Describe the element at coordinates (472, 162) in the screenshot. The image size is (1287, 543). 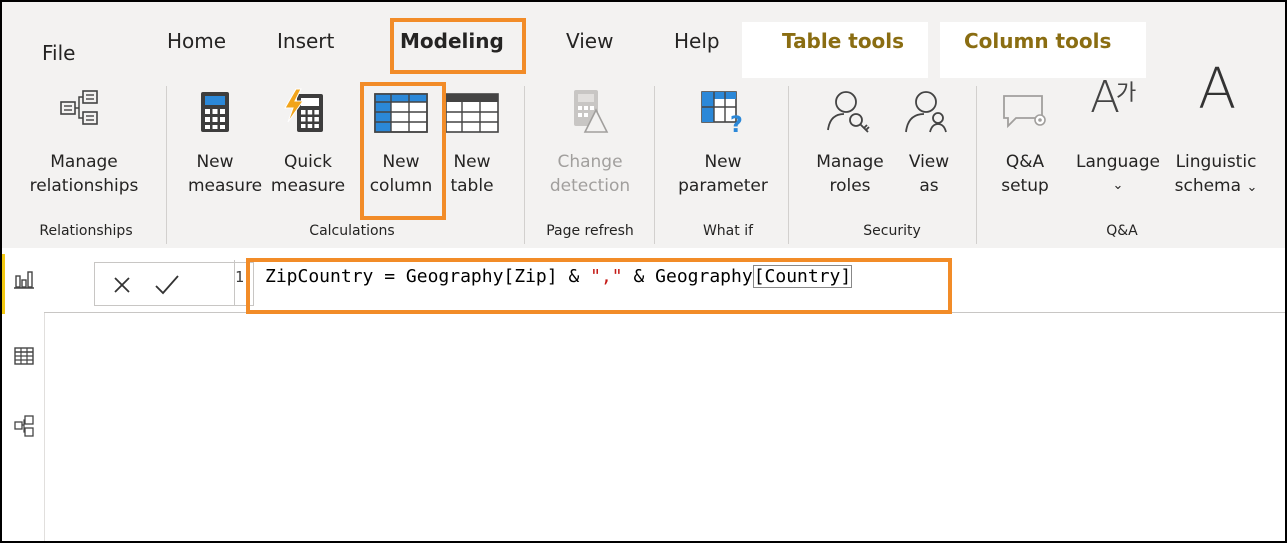
I see `new-table-label-1: New` at that location.